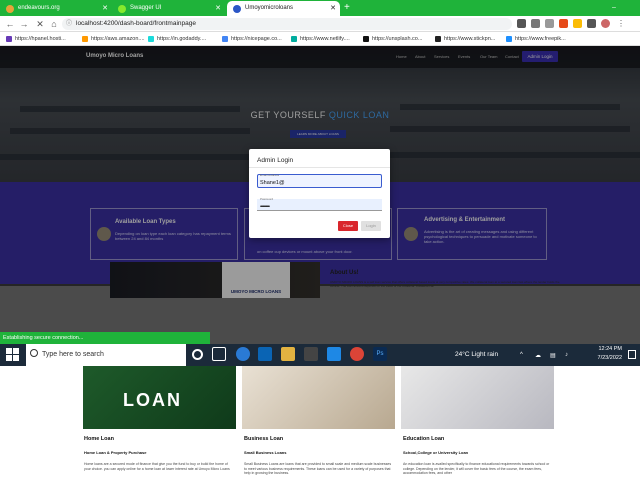 The image size is (640, 480). What do you see at coordinates (219, 354) in the screenshot?
I see `task-view-icon` at bounding box center [219, 354].